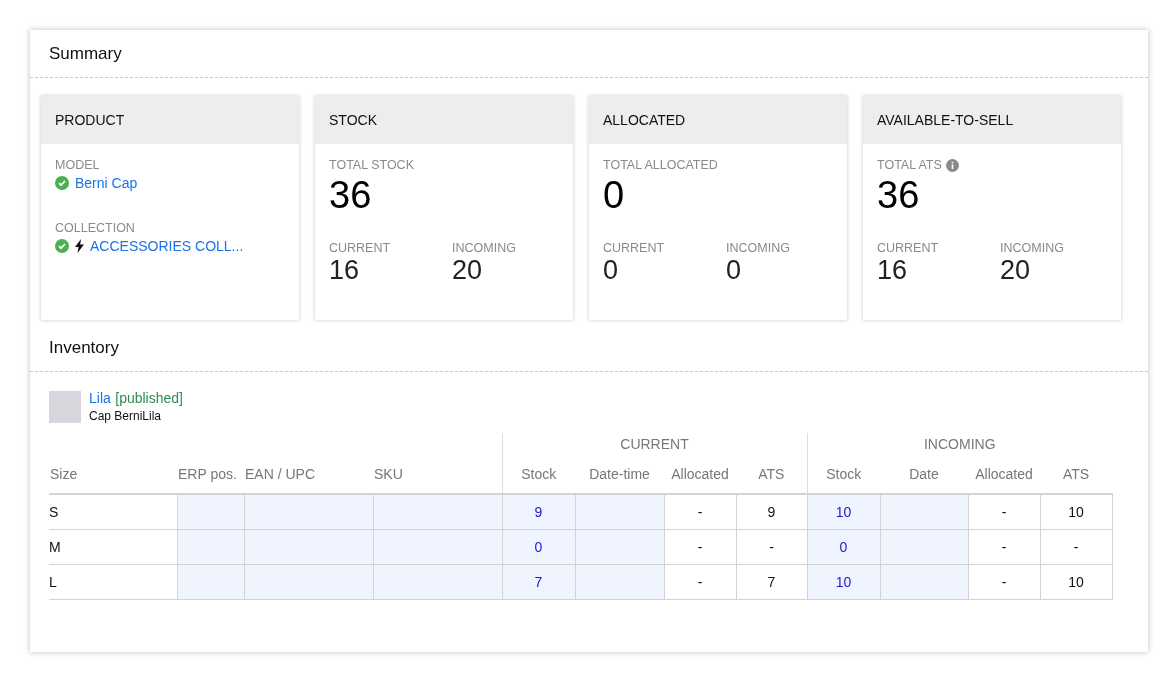  Describe the element at coordinates (654, 444) in the screenshot. I see `group-header: CURRENT` at that location.